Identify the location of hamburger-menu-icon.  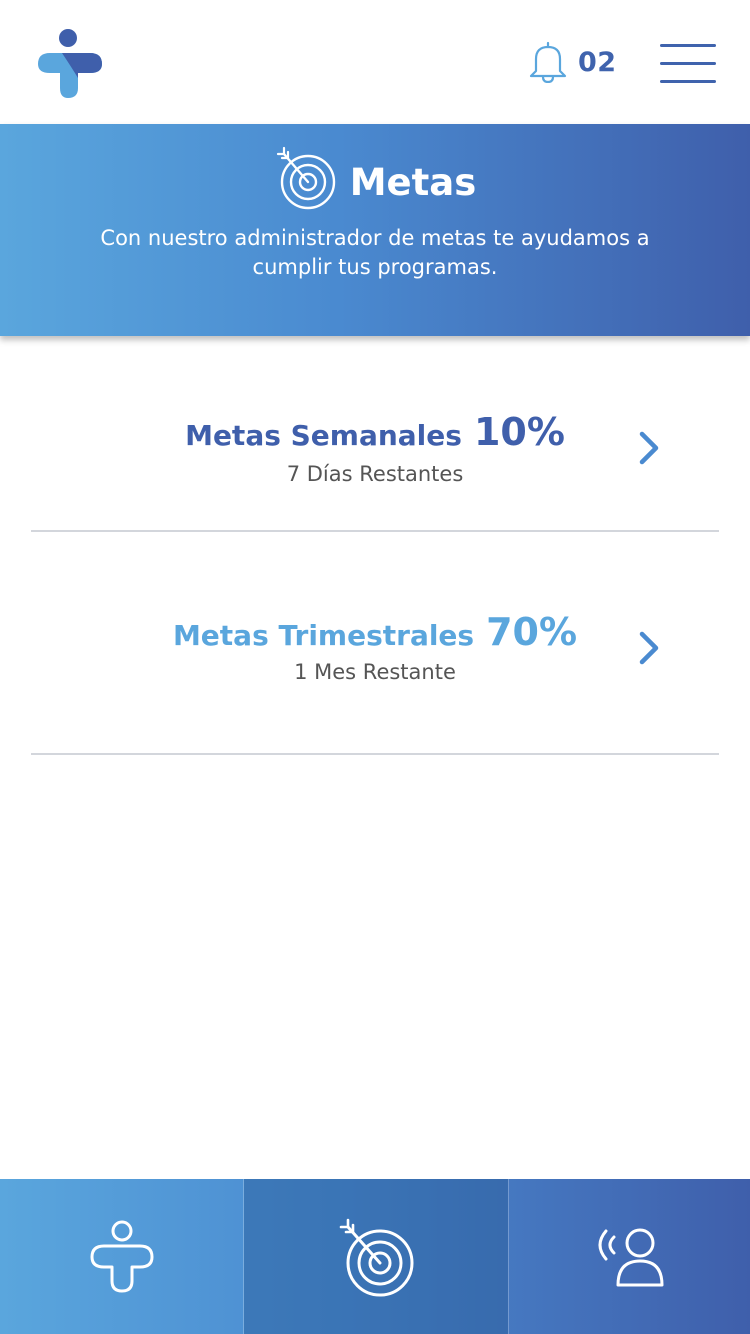
(689, 63).